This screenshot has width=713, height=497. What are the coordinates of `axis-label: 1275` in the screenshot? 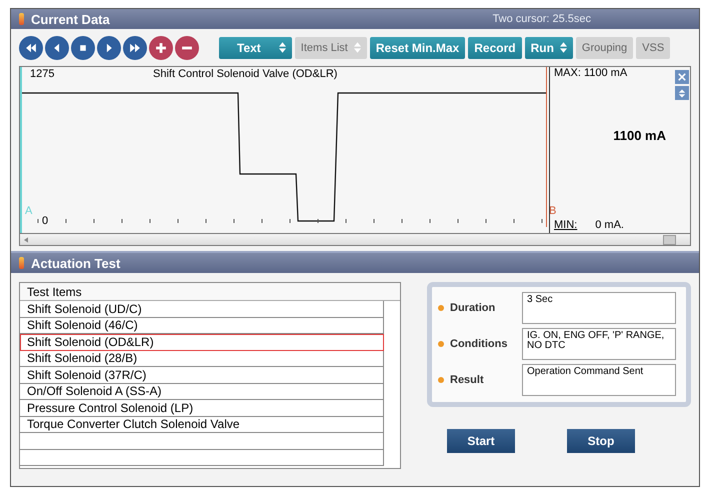 It's located at (42, 74).